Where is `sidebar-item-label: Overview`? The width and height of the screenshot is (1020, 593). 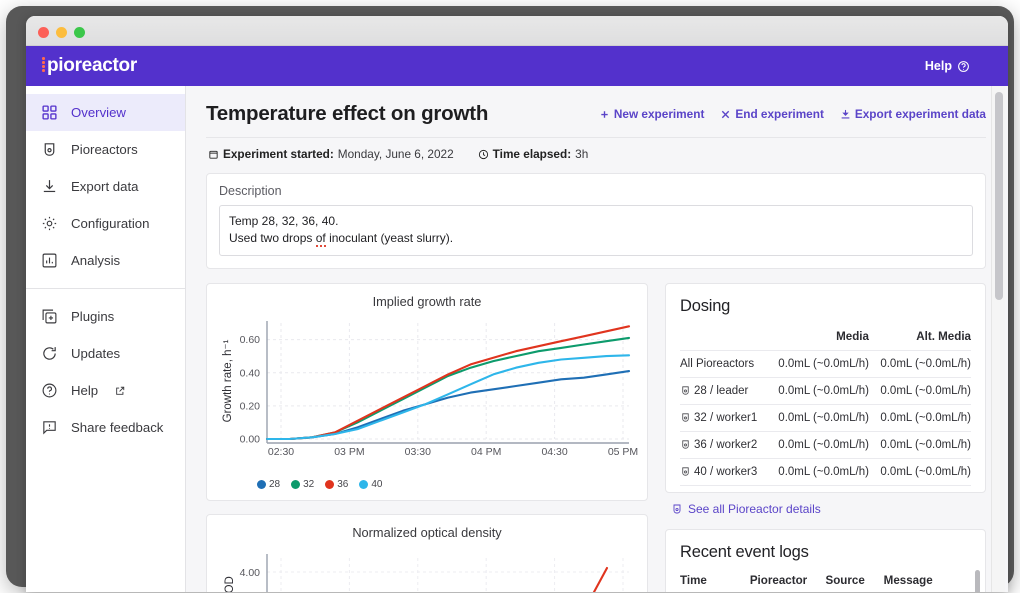 sidebar-item-label: Overview is located at coordinates (98, 112).